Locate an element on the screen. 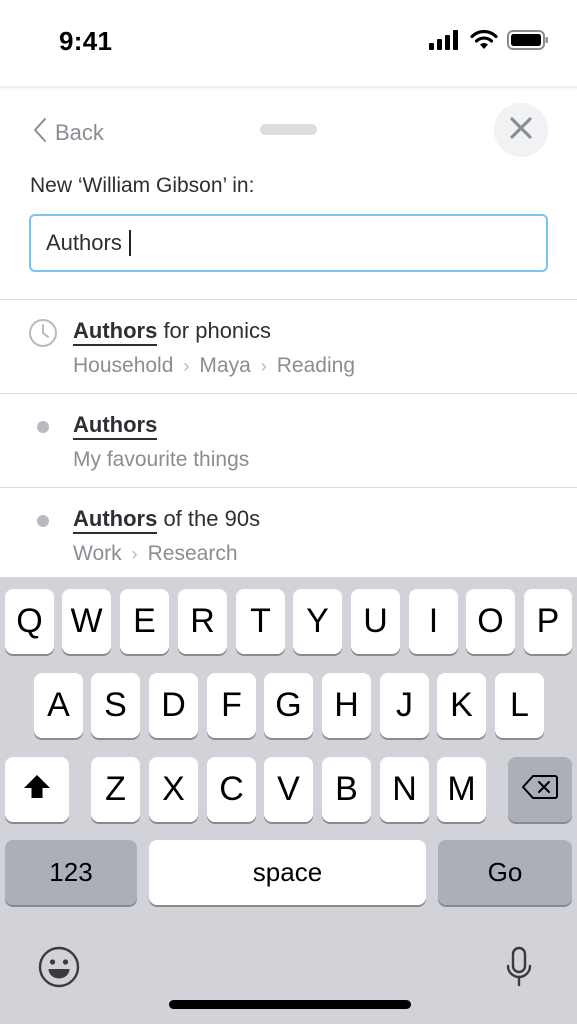 Image resolution: width=577 pixels, height=1024 pixels. text-caret is located at coordinates (129, 243).